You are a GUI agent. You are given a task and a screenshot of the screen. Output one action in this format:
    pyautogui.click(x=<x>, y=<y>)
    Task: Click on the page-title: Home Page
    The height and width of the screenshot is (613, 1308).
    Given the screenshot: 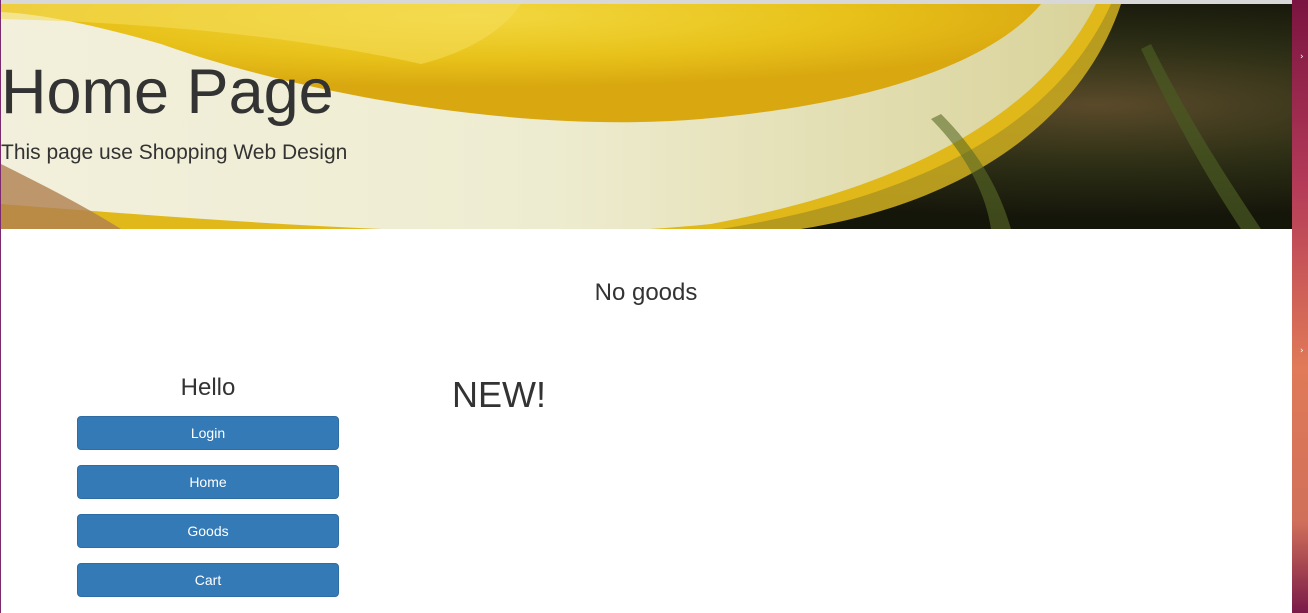 What is the action you would take?
    pyautogui.click(x=167, y=92)
    